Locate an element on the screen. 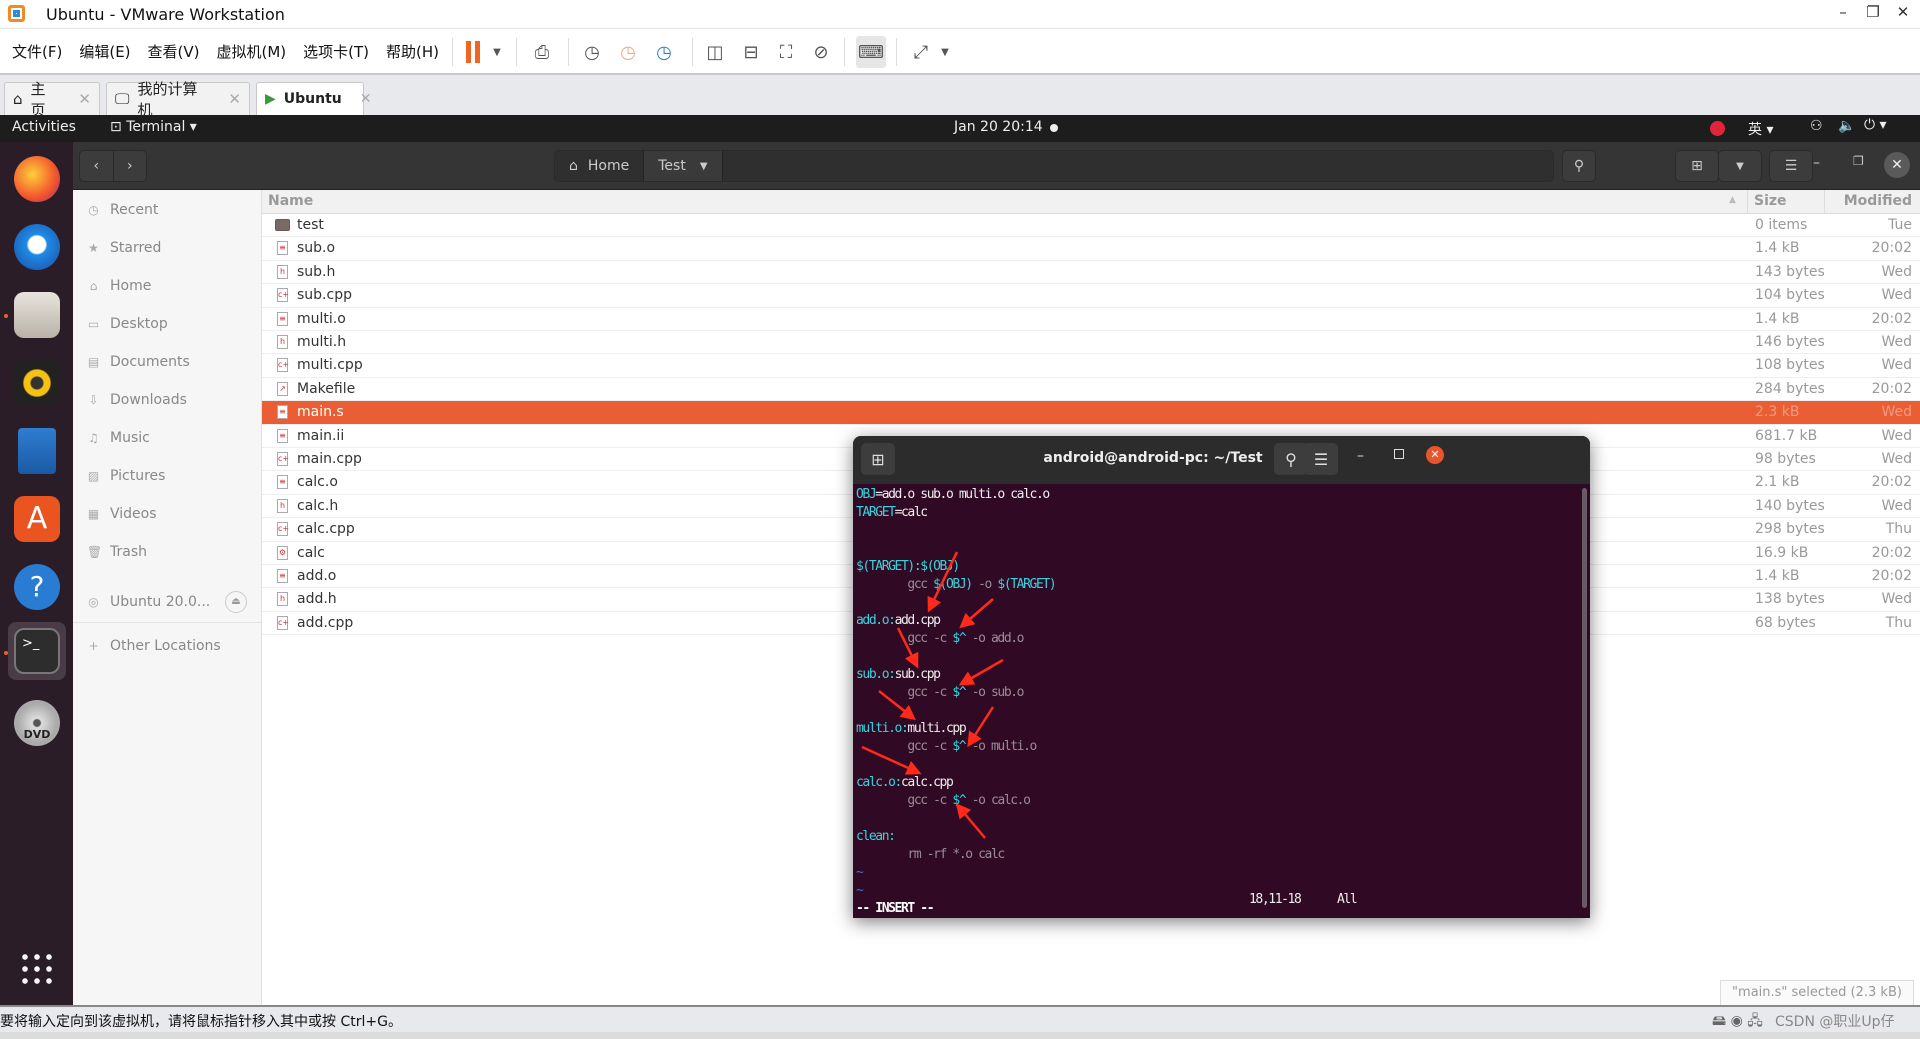  activities-button: Activities is located at coordinates (44, 127).